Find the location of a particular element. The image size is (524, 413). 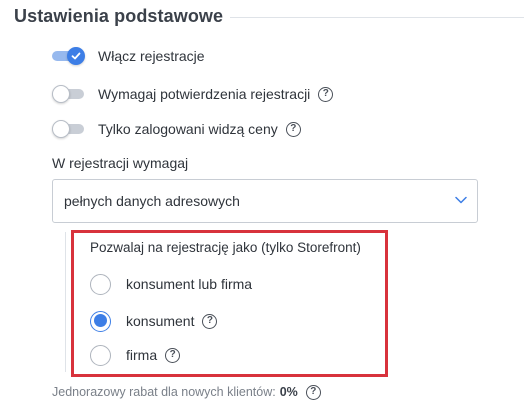

group-indent-line is located at coordinates (65, 302).